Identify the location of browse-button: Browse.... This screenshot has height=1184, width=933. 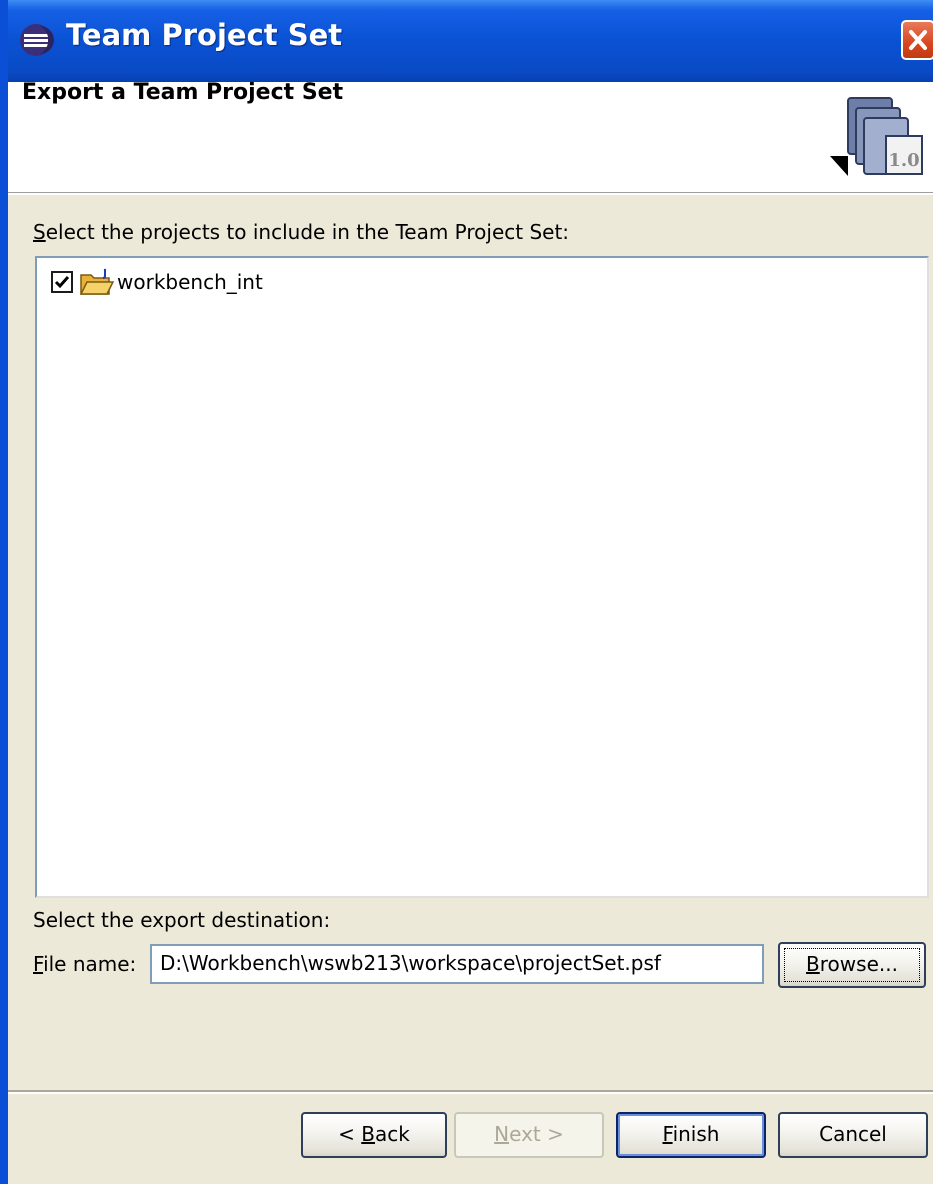
(852, 965).